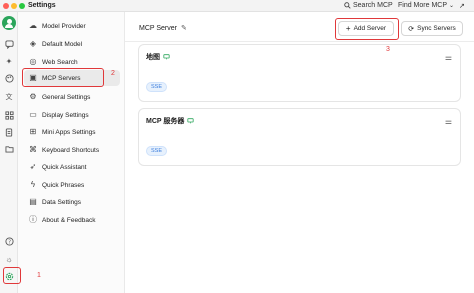 The image size is (474, 293). I want to click on globe-icon: ◎, so click(33, 61).